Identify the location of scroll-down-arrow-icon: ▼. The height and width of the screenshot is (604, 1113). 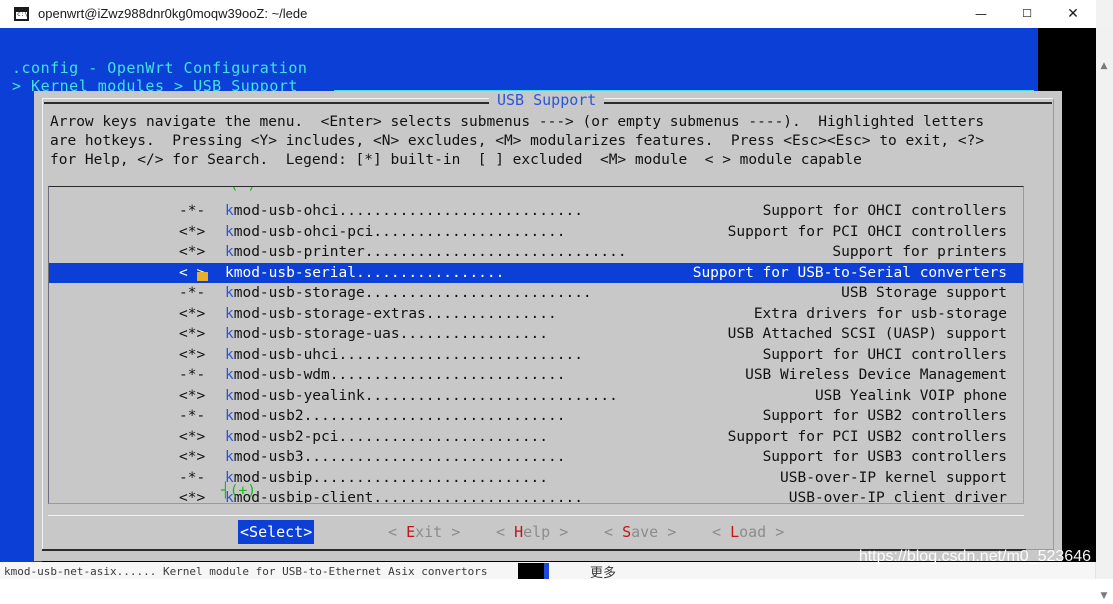
(1104, 596).